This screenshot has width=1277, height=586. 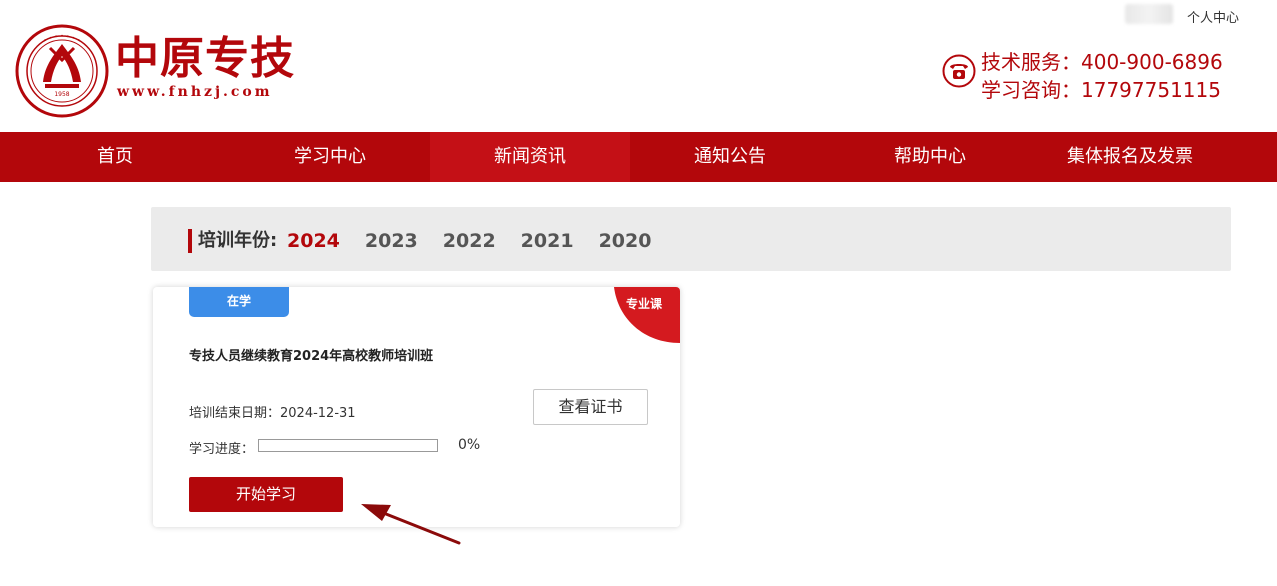 What do you see at coordinates (590, 407) in the screenshot?
I see `view-certificate-button: 查看证书` at bounding box center [590, 407].